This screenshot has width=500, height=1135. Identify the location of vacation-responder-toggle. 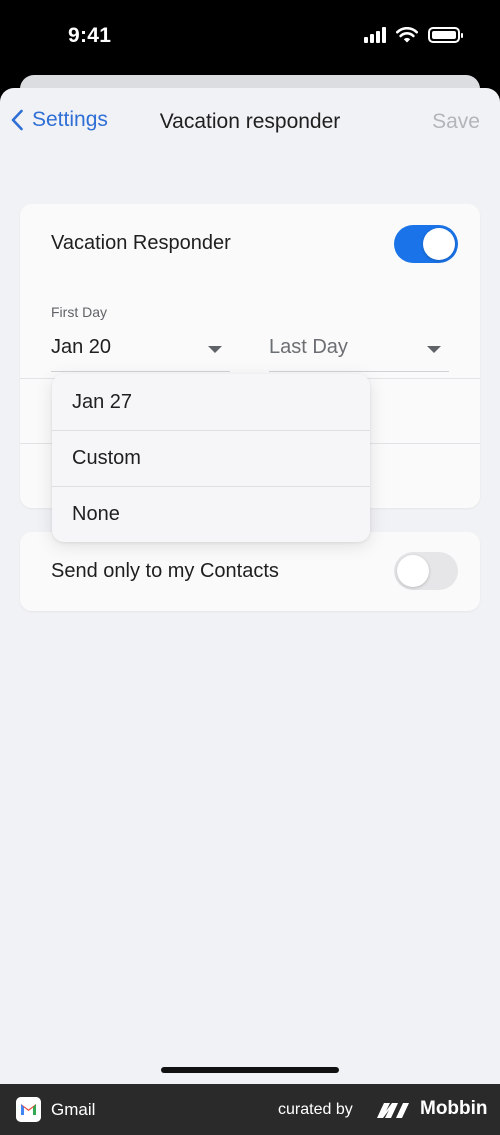
(426, 244).